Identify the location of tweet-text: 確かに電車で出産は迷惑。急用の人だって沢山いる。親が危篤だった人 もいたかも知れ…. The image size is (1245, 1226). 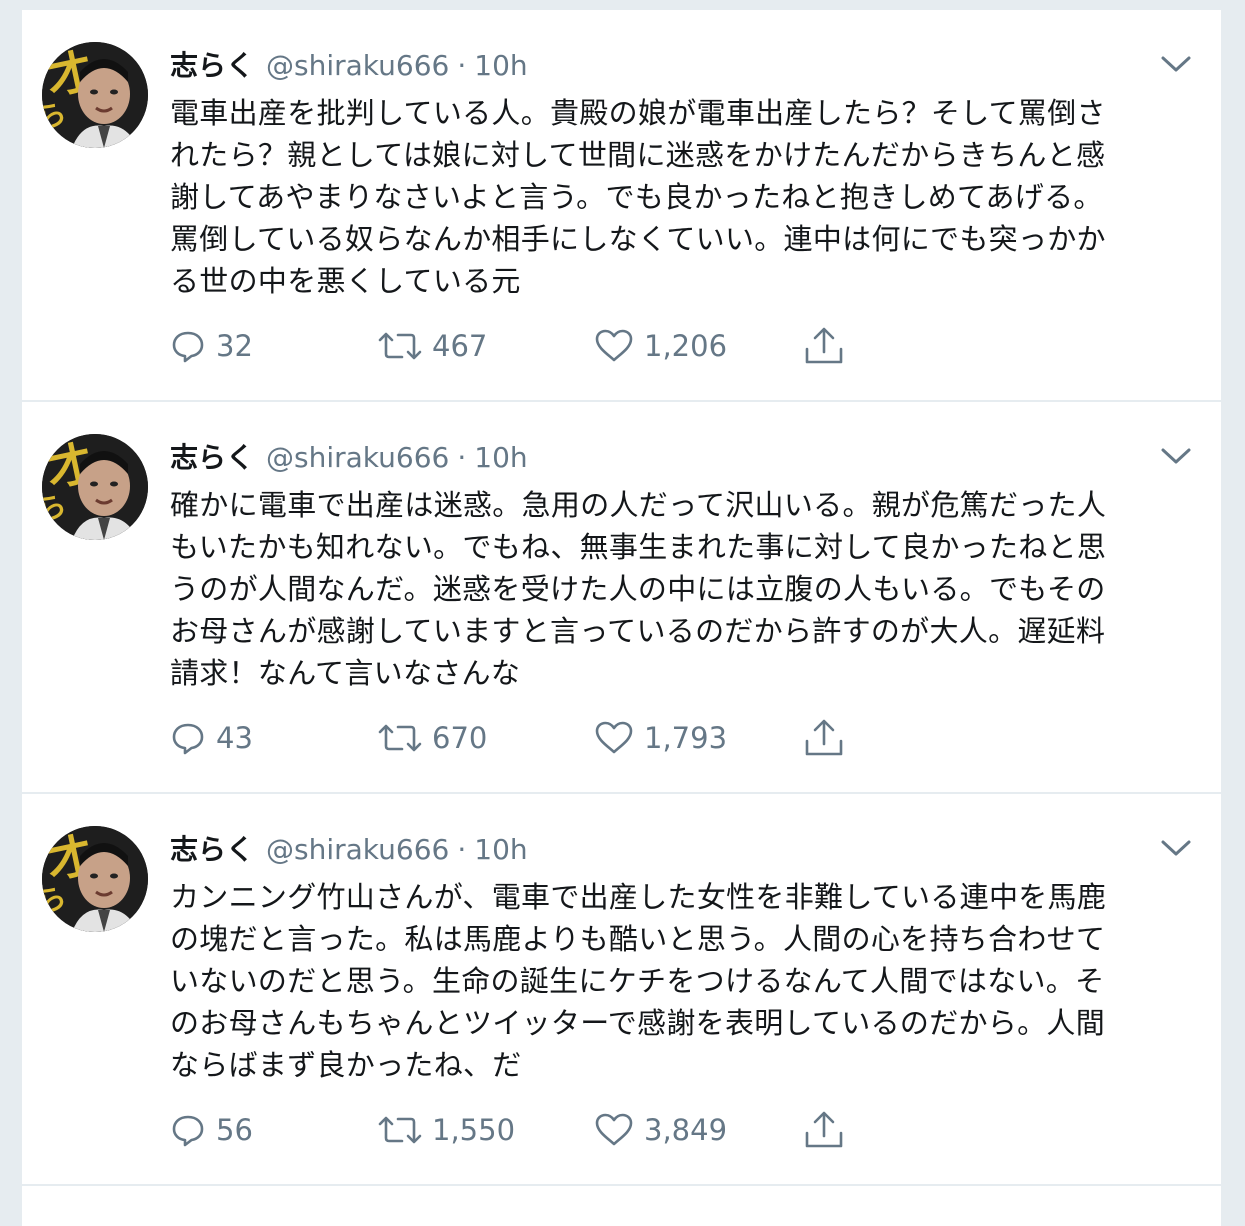
(638, 589).